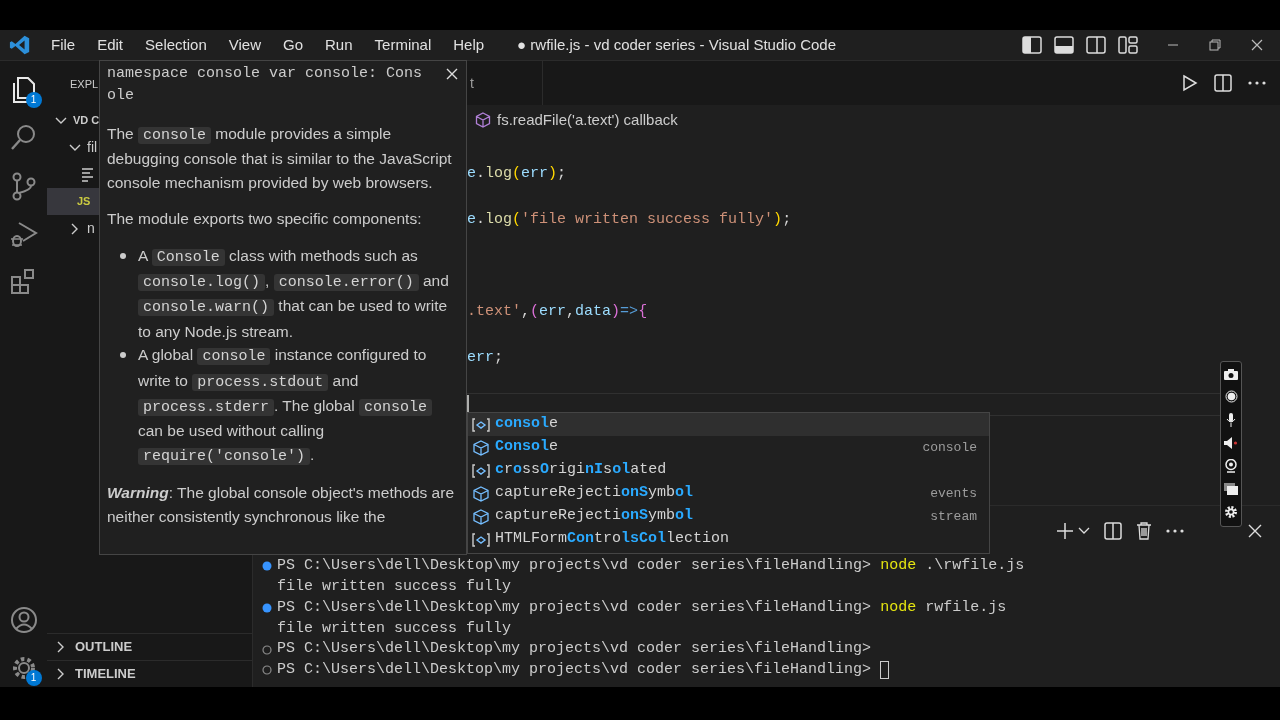  Describe the element at coordinates (299, 406) in the screenshot. I see `doc-list-item: A global console instance configured to write to process.stdout and process.stderr . The global console can be used without calling require('console') .` at that location.